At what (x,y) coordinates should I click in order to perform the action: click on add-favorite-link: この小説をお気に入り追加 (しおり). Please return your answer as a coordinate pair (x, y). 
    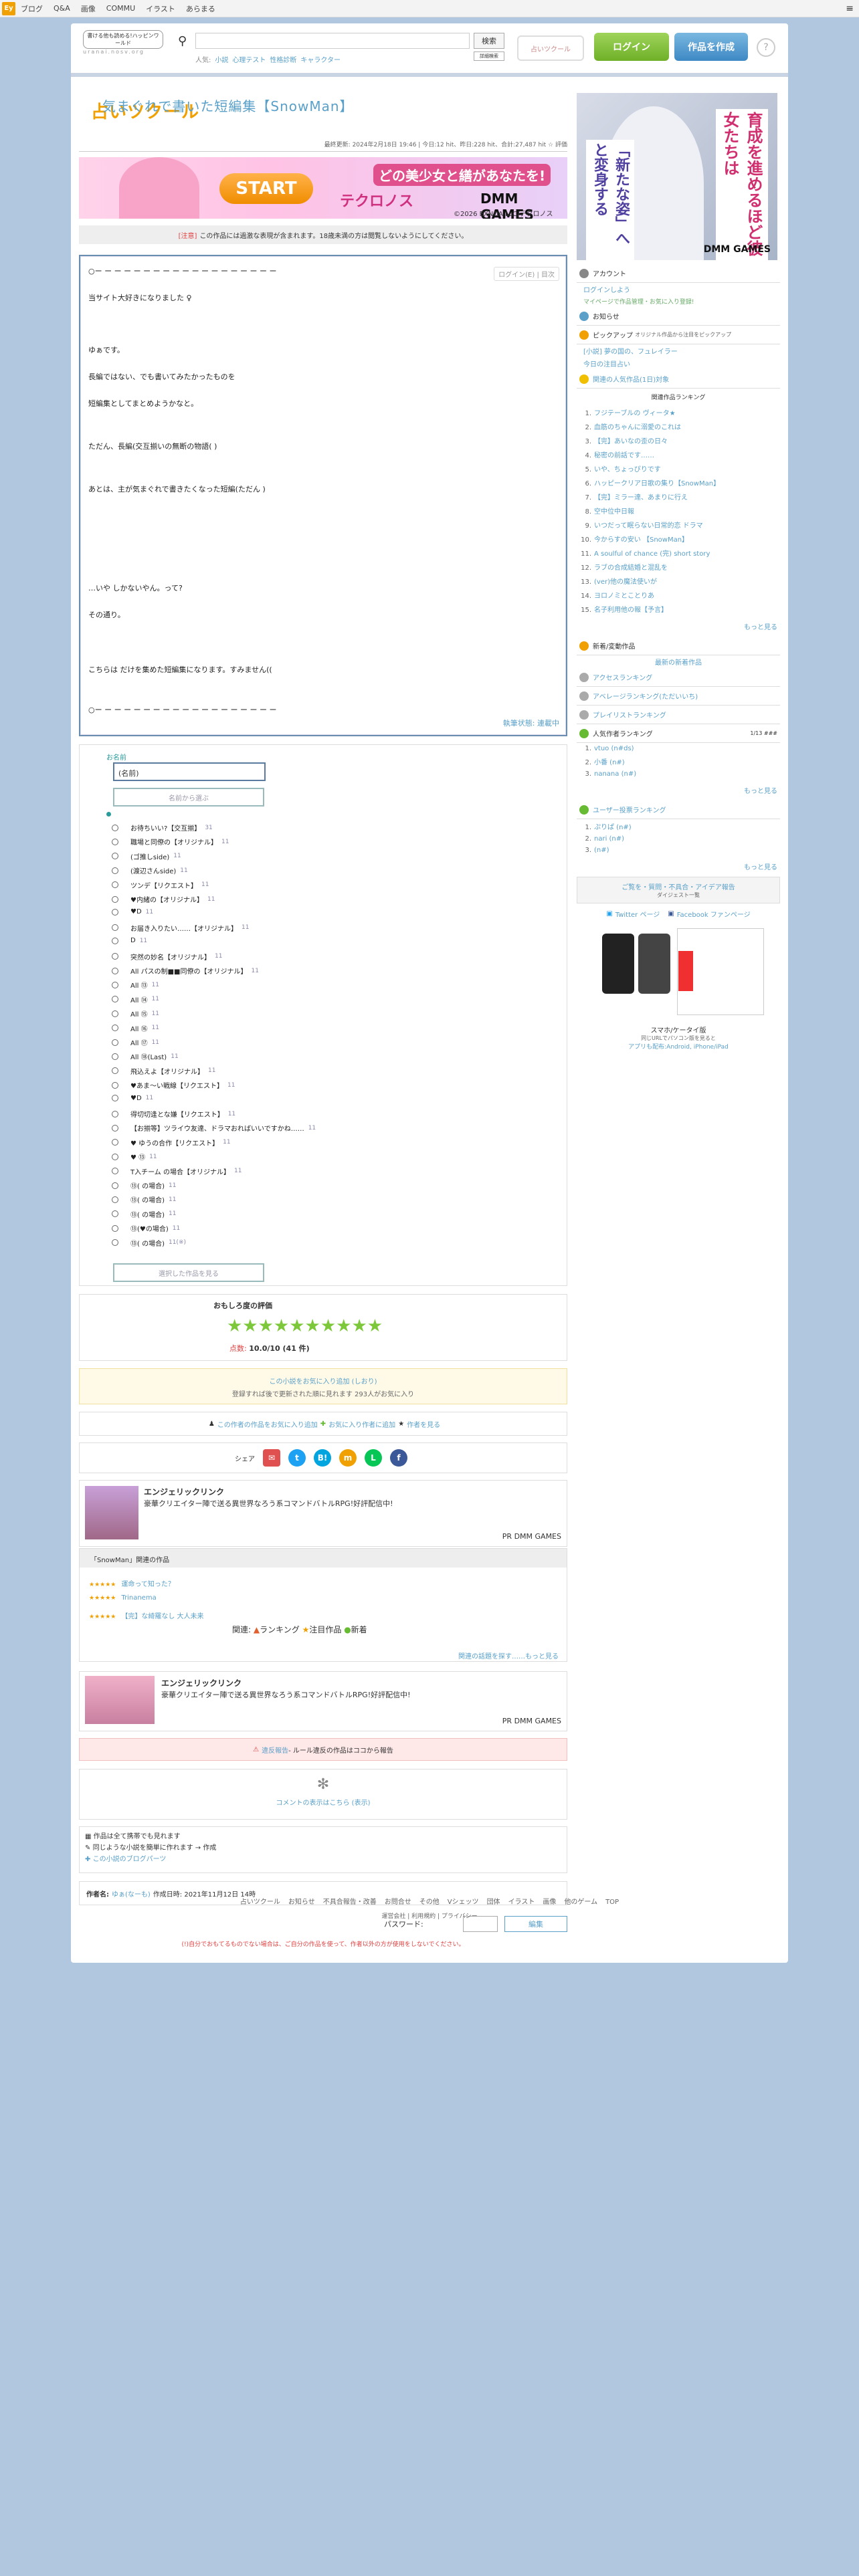
    Looking at the image, I should click on (323, 1381).